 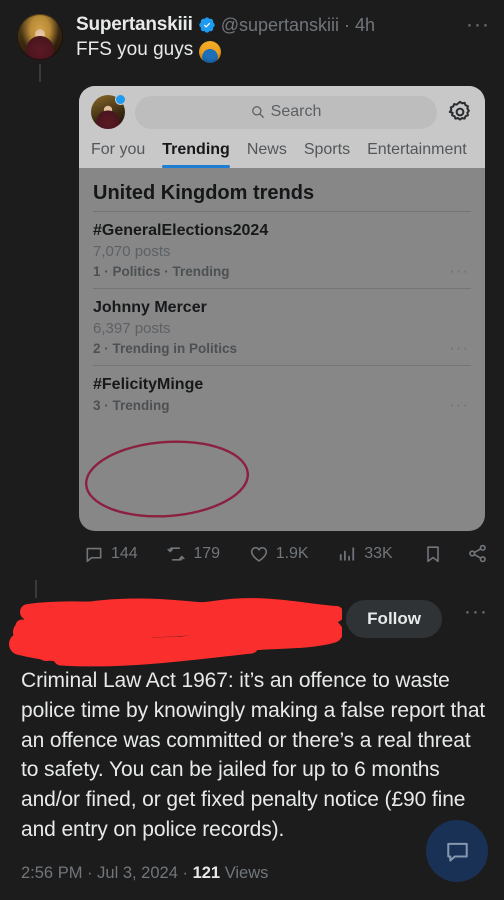 I want to click on trend-name: Johnny Mercer, so click(x=150, y=307).